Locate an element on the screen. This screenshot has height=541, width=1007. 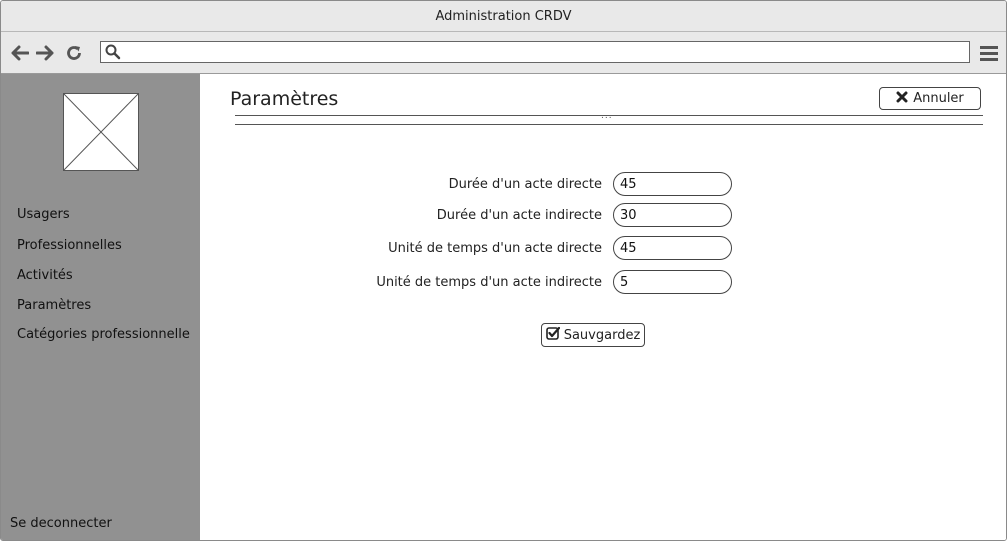
unite-indirecte-input is located at coordinates (672, 282).